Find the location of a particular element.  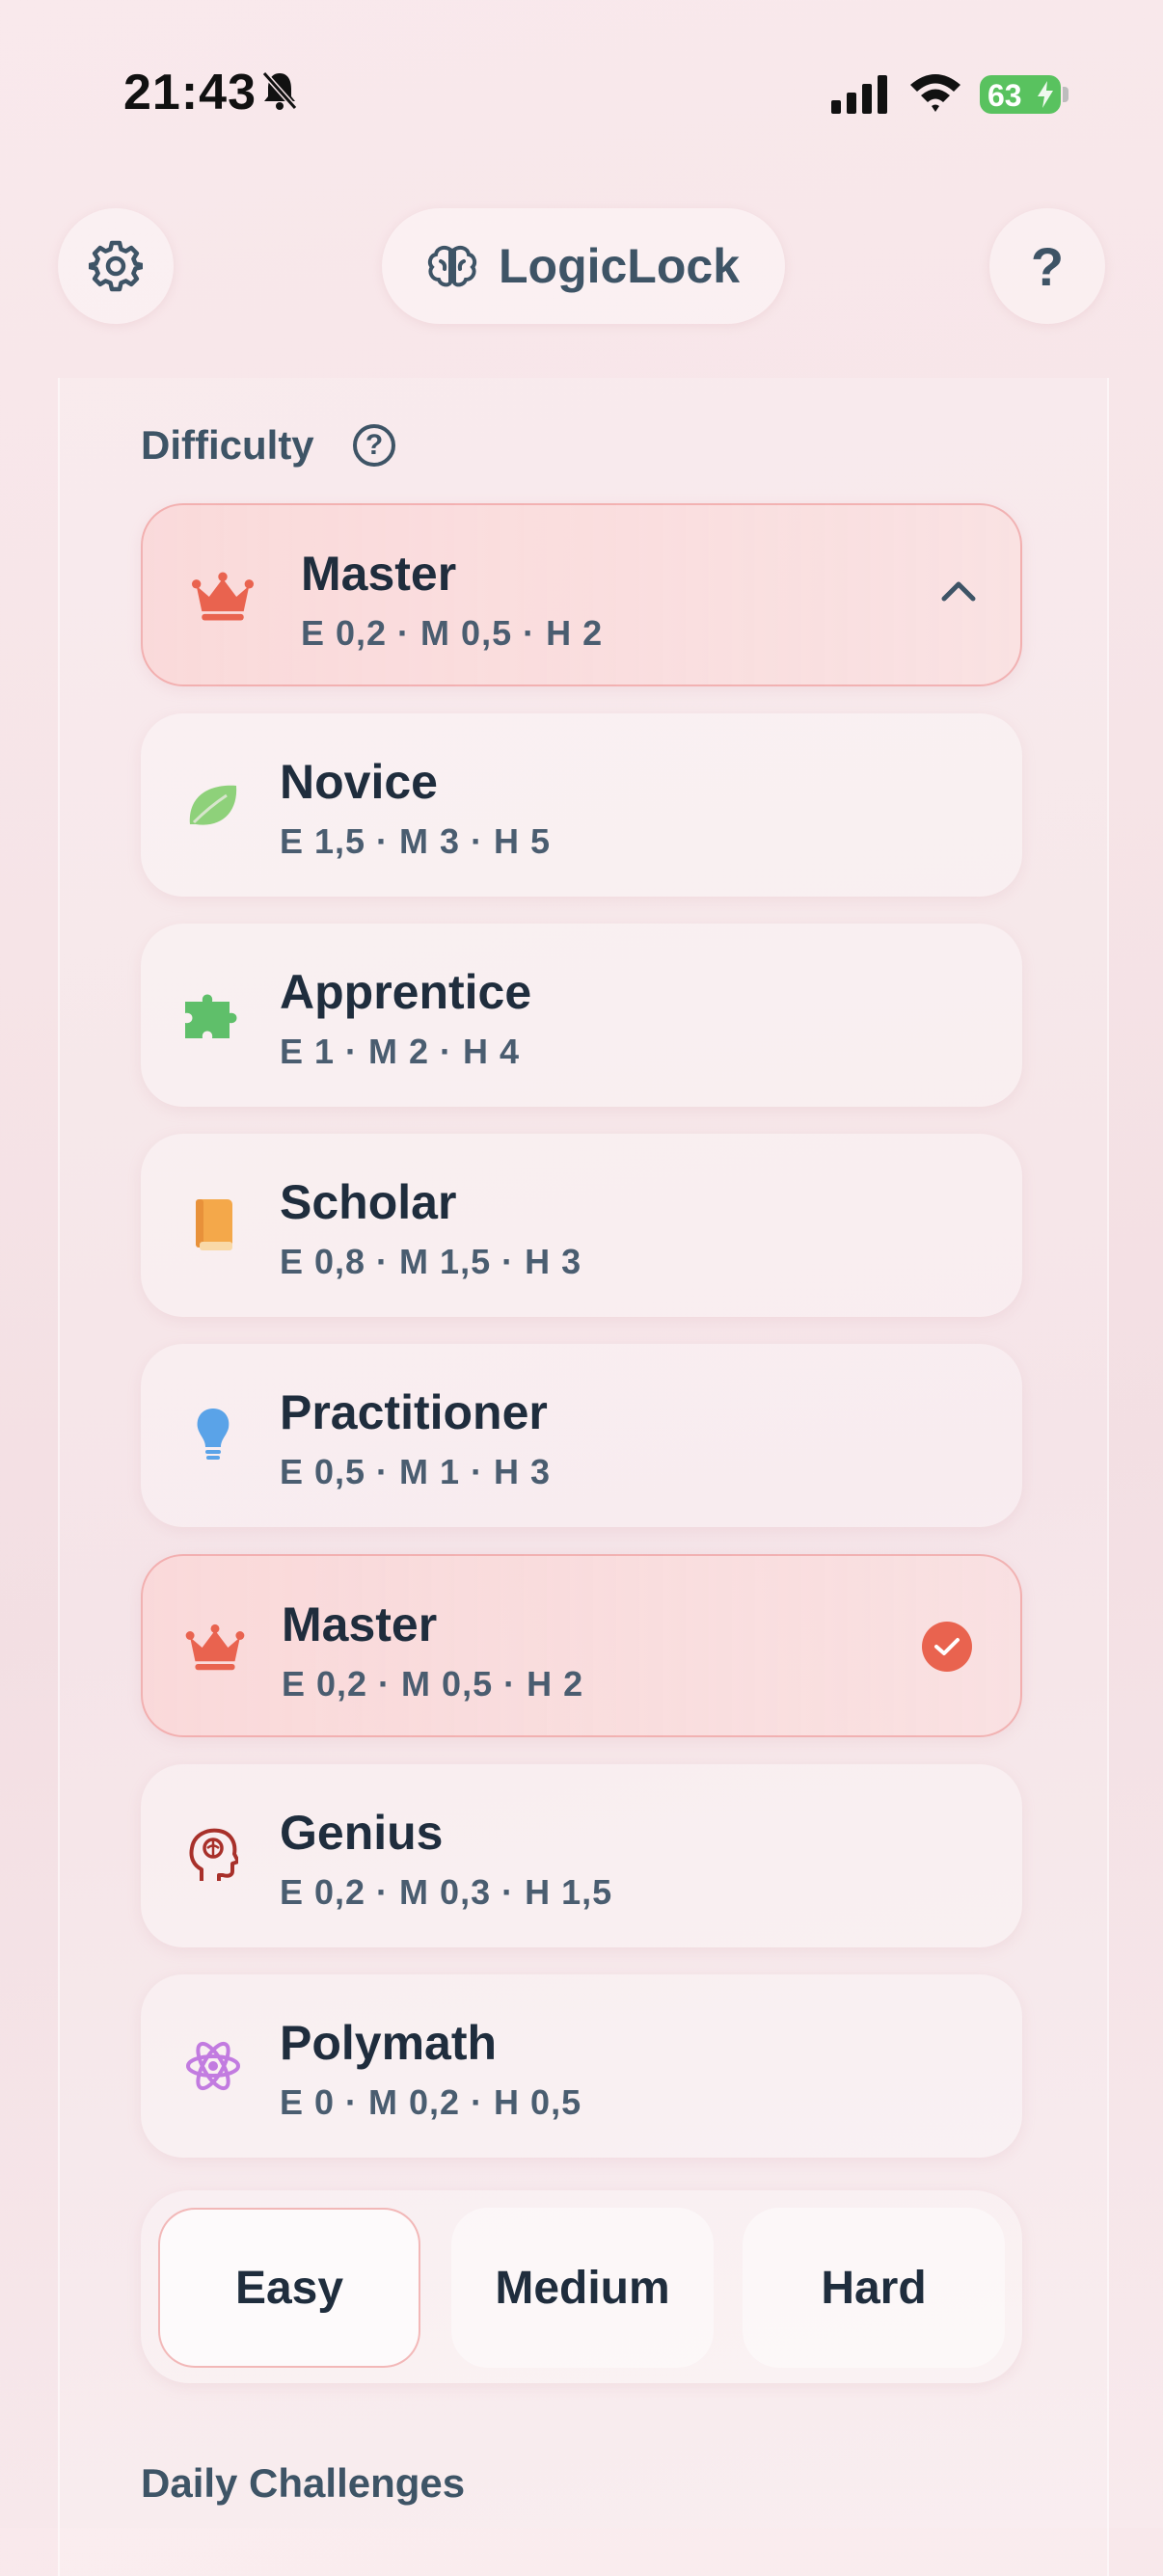

option-name: Novice is located at coordinates (359, 782).